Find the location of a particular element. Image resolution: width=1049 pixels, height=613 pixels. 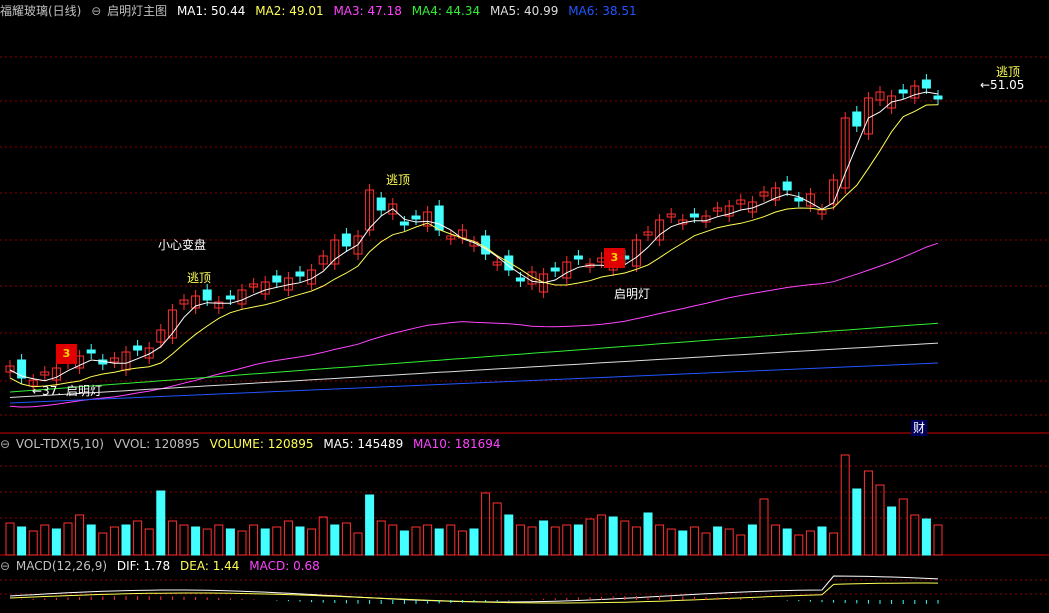

finance-badge: 财 is located at coordinates (919, 428).